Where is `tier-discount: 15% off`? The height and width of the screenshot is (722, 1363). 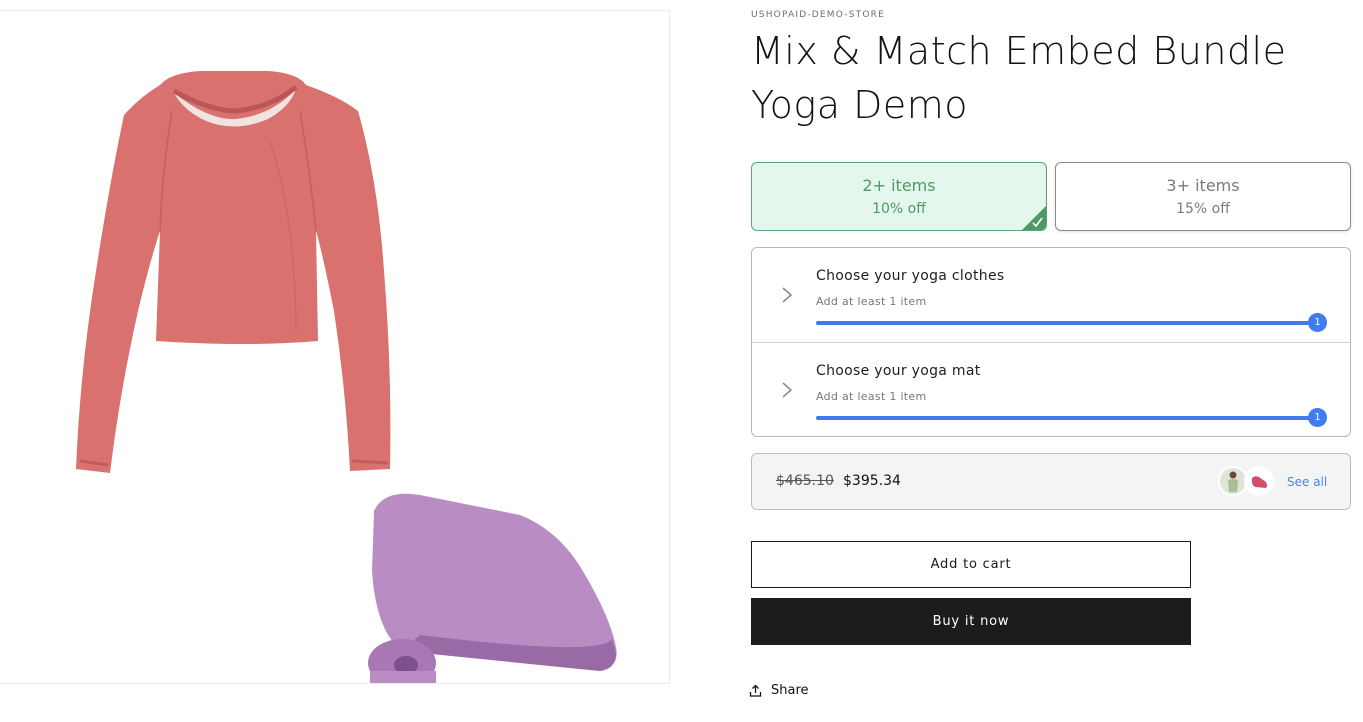
tier-discount: 15% off is located at coordinates (1203, 209).